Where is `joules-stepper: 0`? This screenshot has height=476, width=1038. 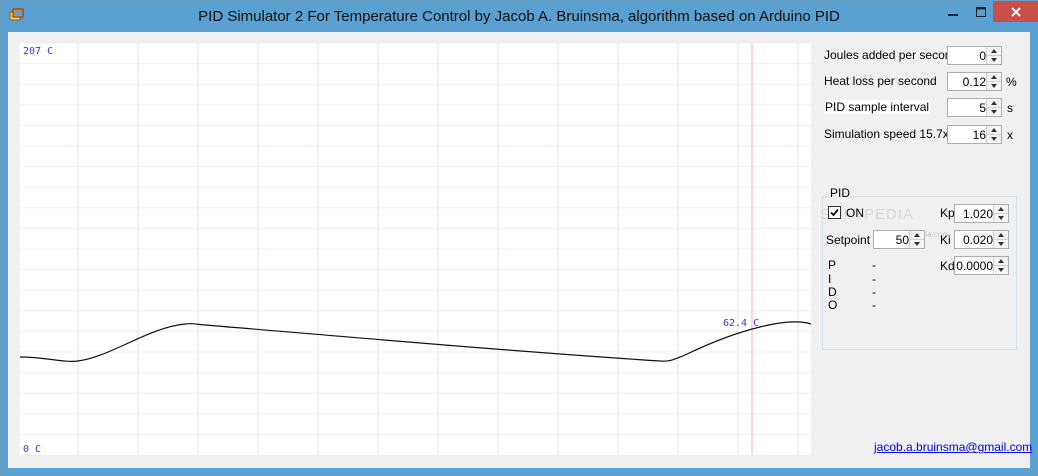 joules-stepper: 0 is located at coordinates (974, 55).